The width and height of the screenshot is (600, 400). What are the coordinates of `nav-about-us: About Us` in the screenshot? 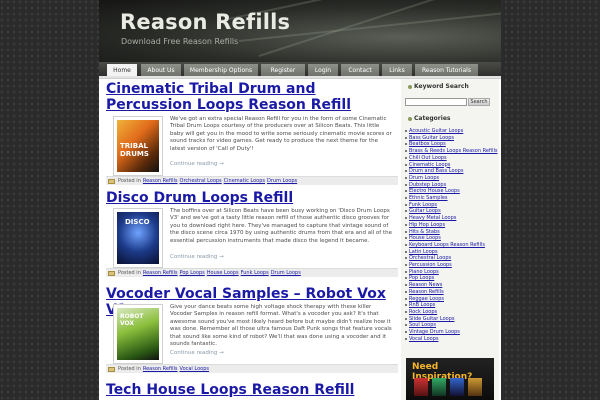 It's located at (161, 70).